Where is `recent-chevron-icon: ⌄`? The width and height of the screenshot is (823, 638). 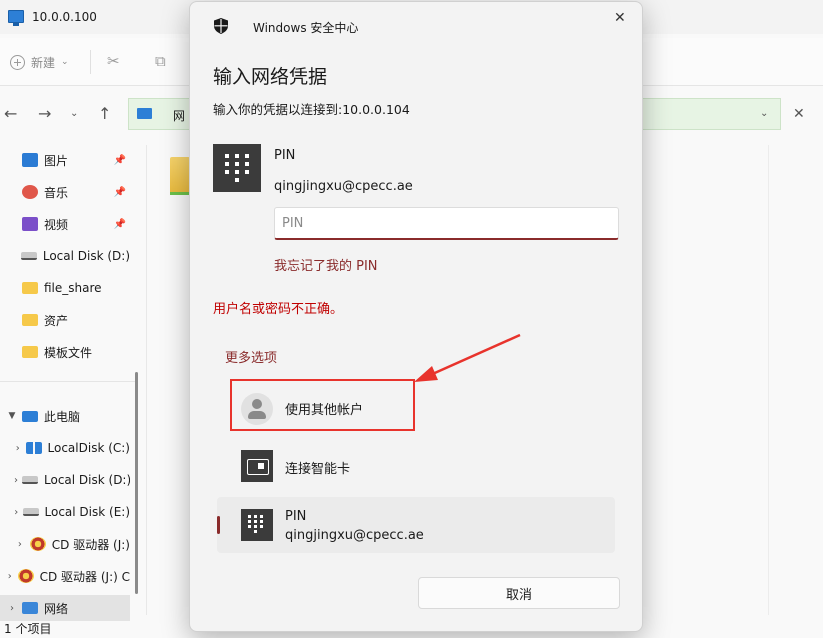
recent-chevron-icon: ⌄ is located at coordinates (74, 113).